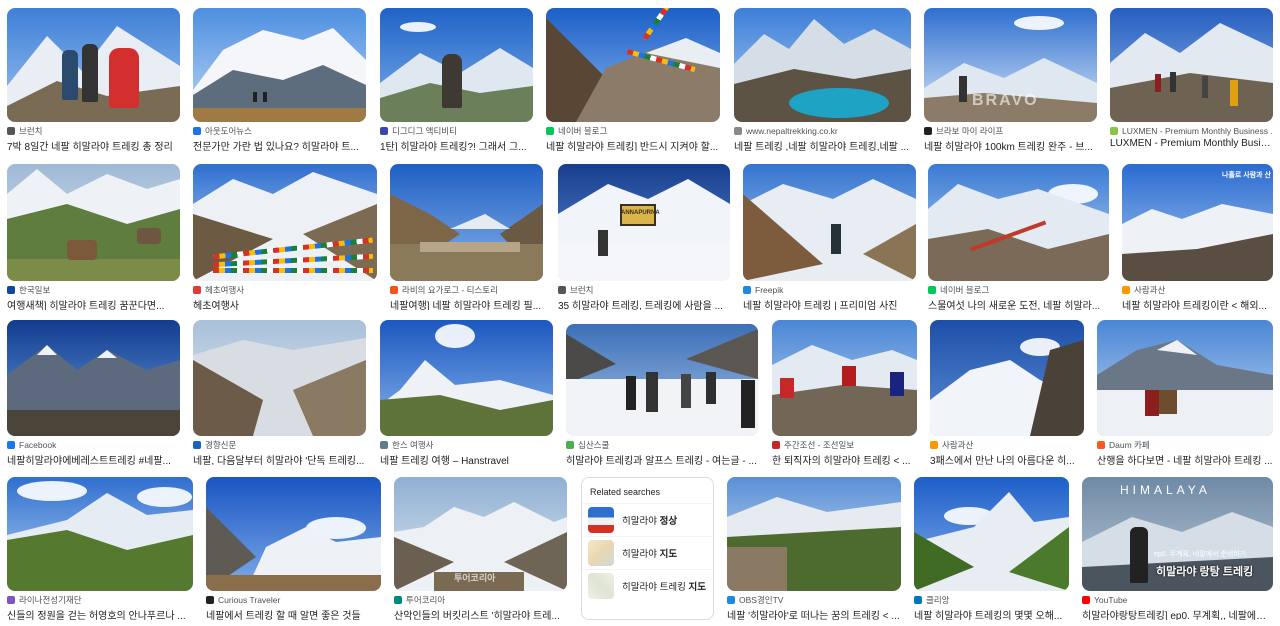  I want to click on related-search-item: 히말라야 정상, so click(647, 519).